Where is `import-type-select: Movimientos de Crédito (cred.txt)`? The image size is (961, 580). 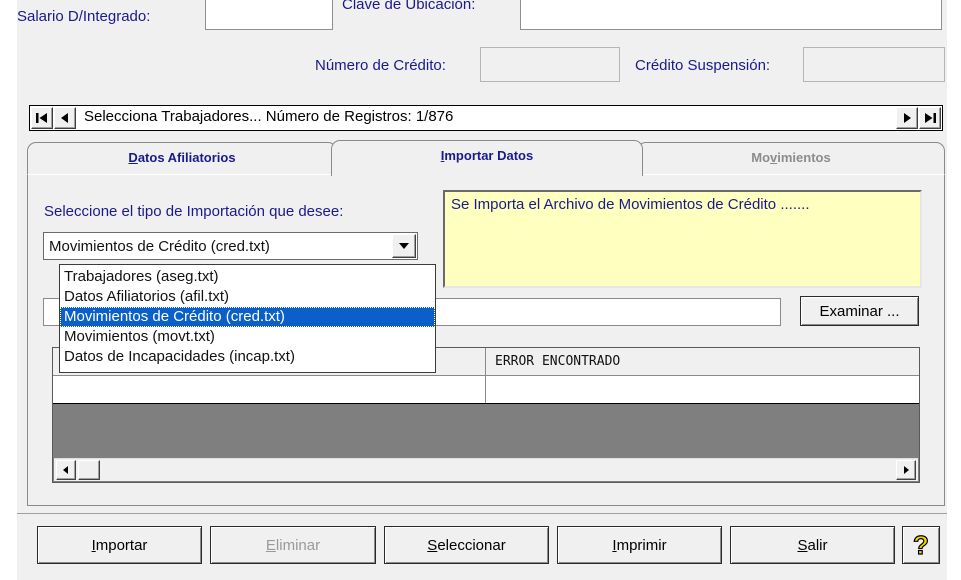 import-type-select: Movimientos de Crédito (cred.txt) is located at coordinates (230, 246).